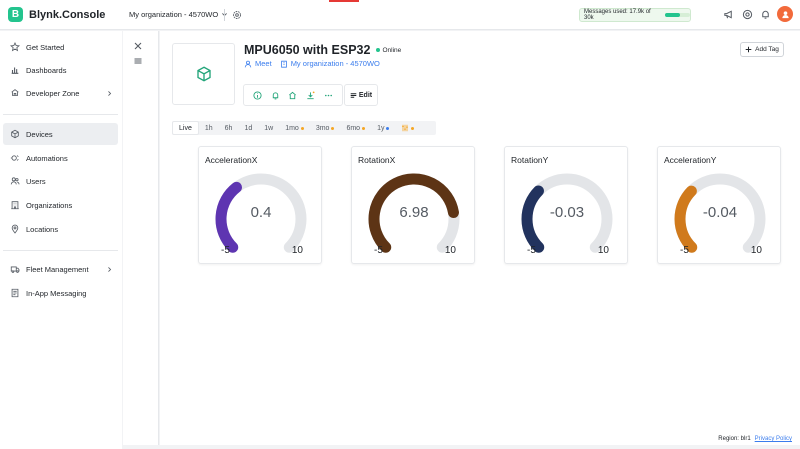 This screenshot has height=449, width=800. Describe the element at coordinates (734, 439) in the screenshot. I see `region-label: Region: blr1` at that location.